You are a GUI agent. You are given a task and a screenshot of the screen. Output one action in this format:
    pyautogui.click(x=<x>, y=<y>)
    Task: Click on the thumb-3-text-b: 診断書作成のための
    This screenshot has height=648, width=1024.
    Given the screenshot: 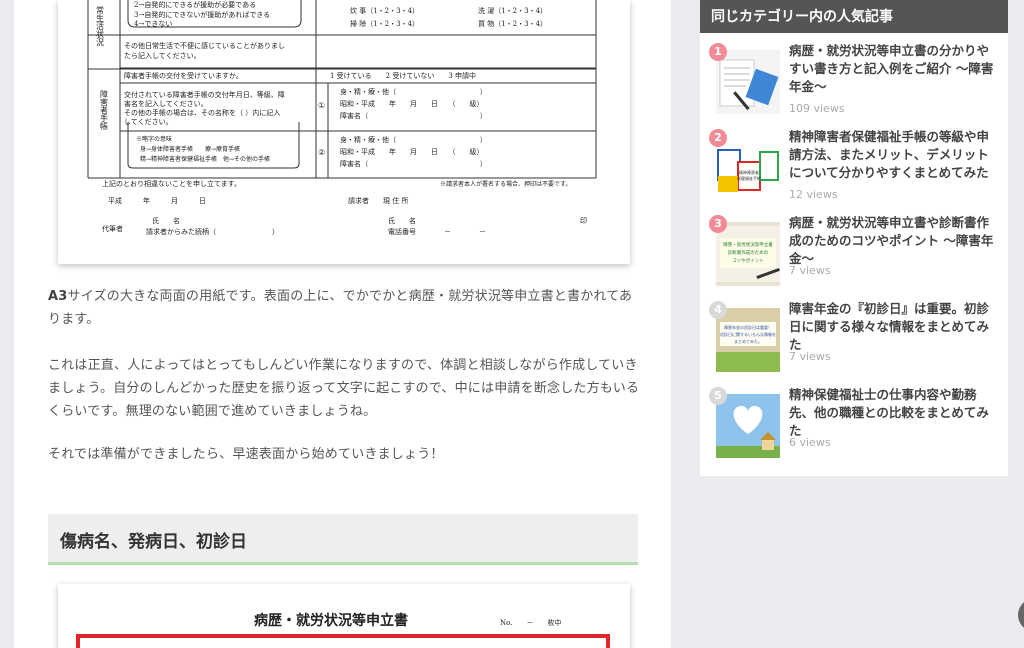 What is the action you would take?
    pyautogui.click(x=748, y=252)
    